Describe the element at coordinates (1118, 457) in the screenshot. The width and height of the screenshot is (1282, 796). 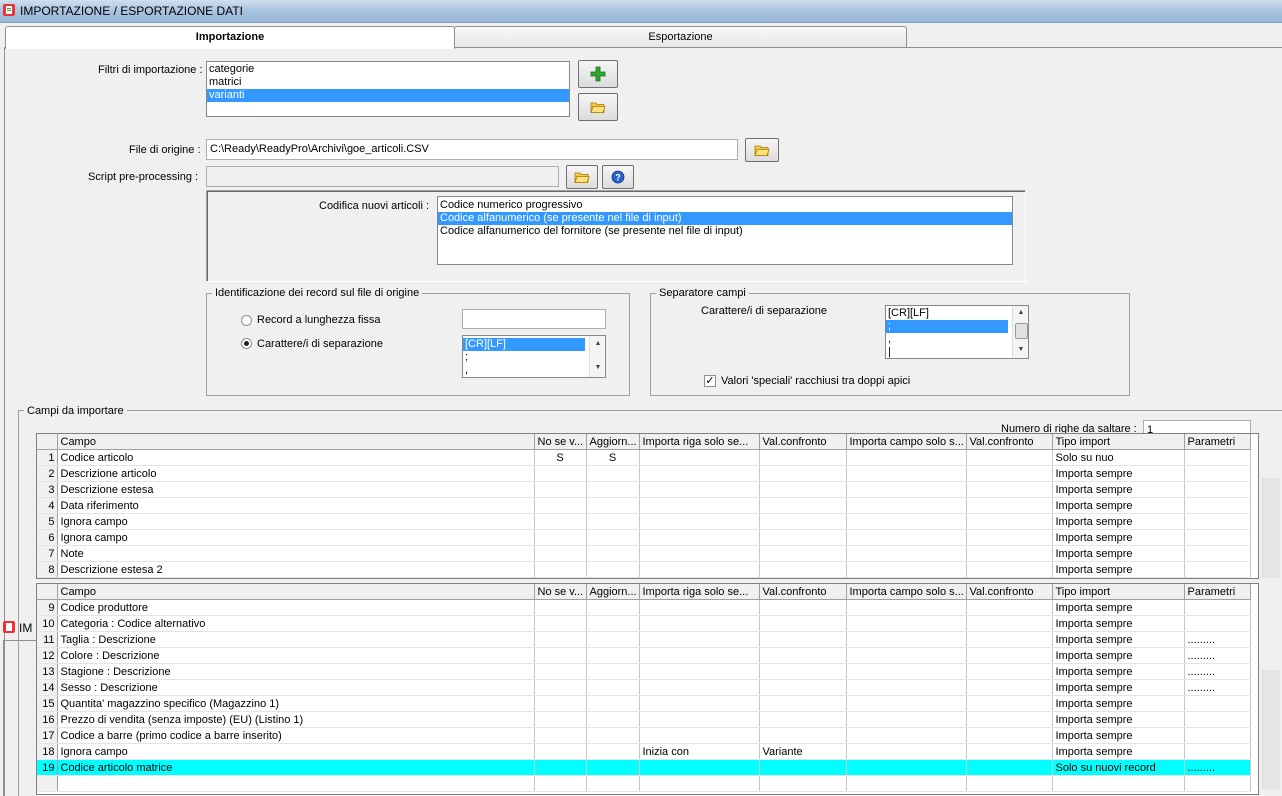
I see `grid-cell-tipo: Solo su nuo` at that location.